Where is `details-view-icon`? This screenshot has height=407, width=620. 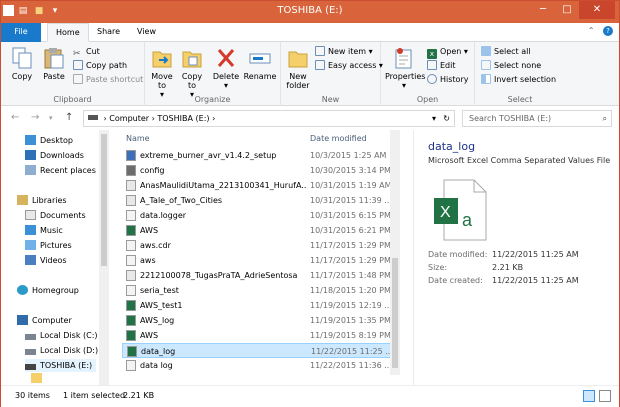 details-view-icon is located at coordinates (589, 396).